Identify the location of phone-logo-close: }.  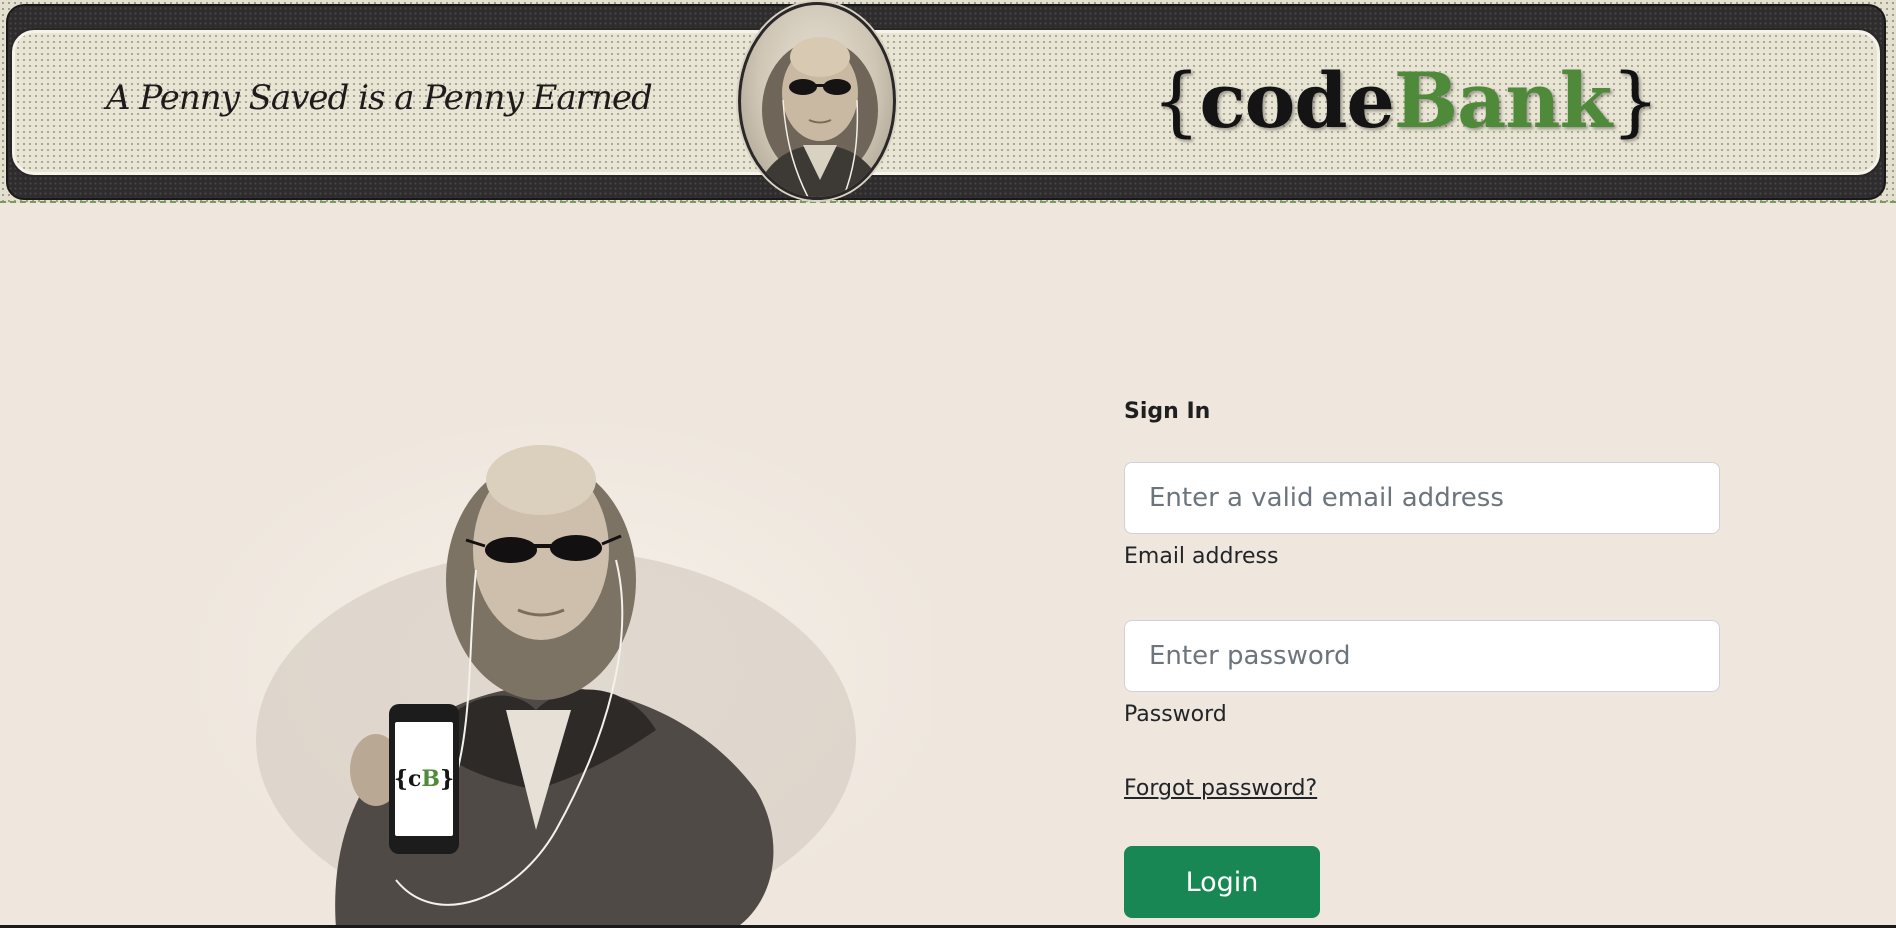
(447, 779).